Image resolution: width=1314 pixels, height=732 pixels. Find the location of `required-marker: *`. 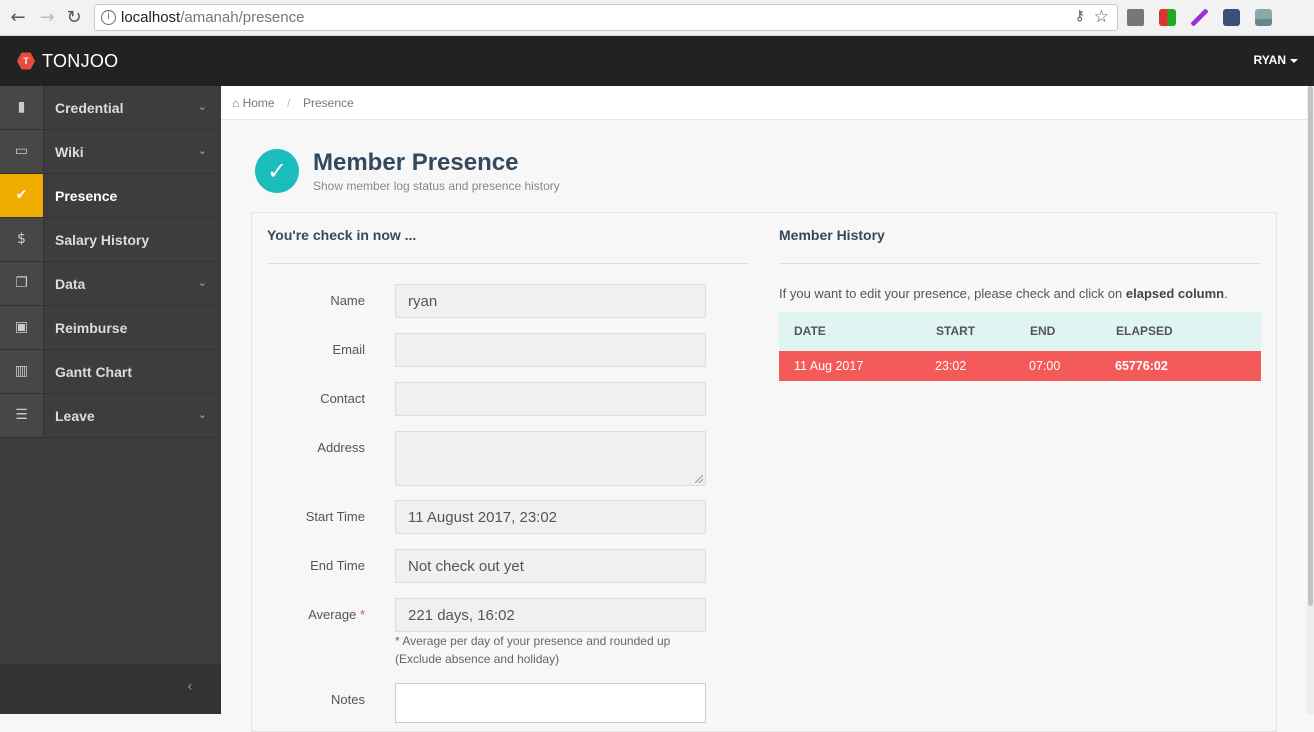

required-marker: * is located at coordinates (362, 614).